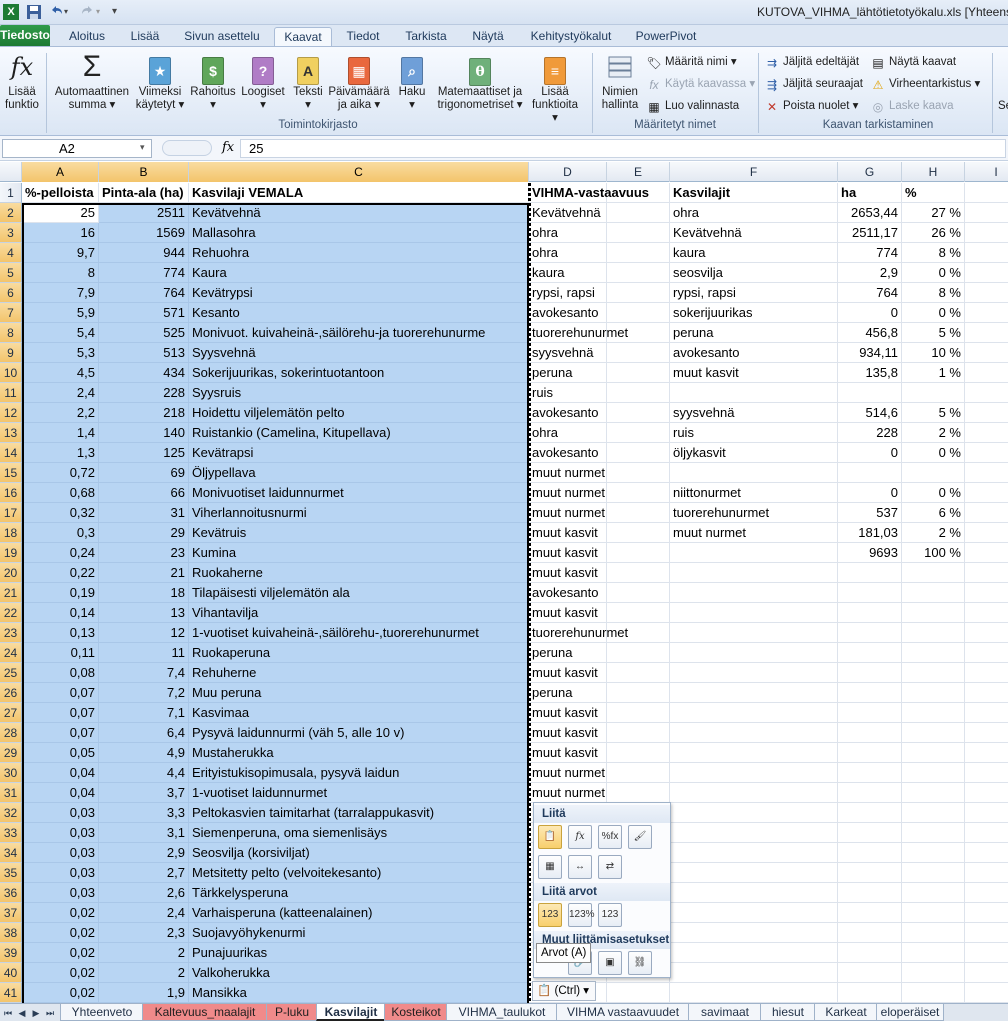  What do you see at coordinates (933, 273) in the screenshot?
I see `cell-h: 0 %` at bounding box center [933, 273].